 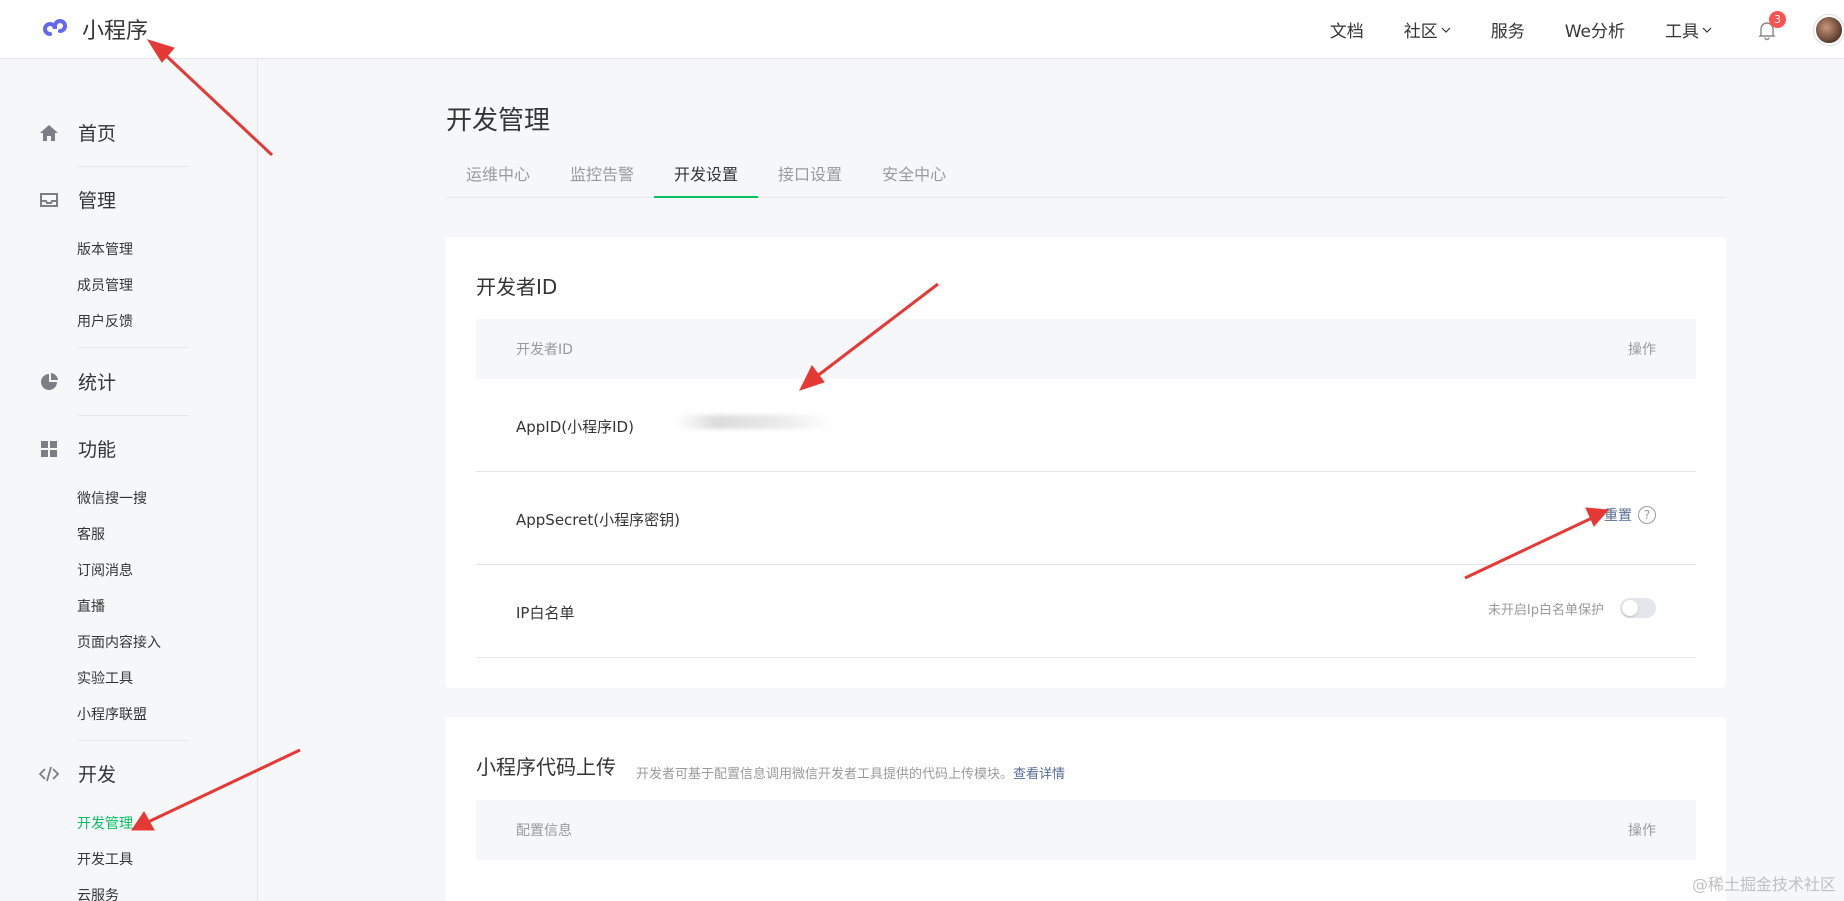 What do you see at coordinates (115, 31) in the screenshot?
I see `app-name: 小程序` at bounding box center [115, 31].